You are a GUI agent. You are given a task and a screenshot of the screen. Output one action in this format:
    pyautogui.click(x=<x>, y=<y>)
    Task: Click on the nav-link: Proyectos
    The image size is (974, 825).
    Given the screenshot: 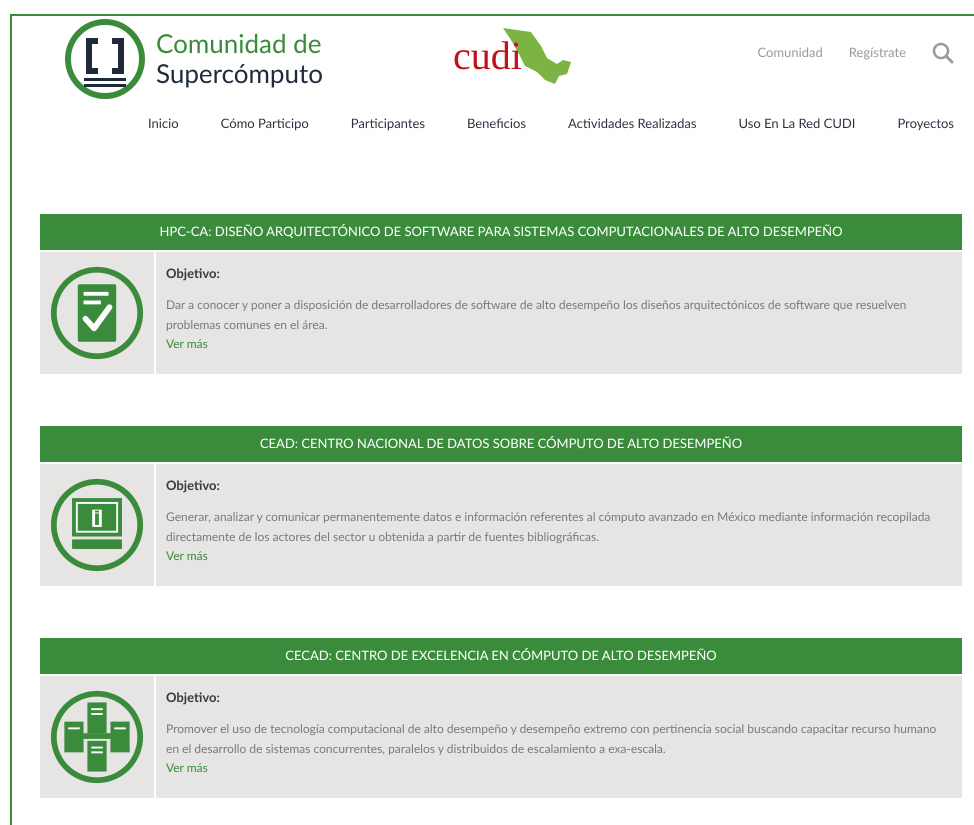 What is the action you would take?
    pyautogui.click(x=925, y=124)
    